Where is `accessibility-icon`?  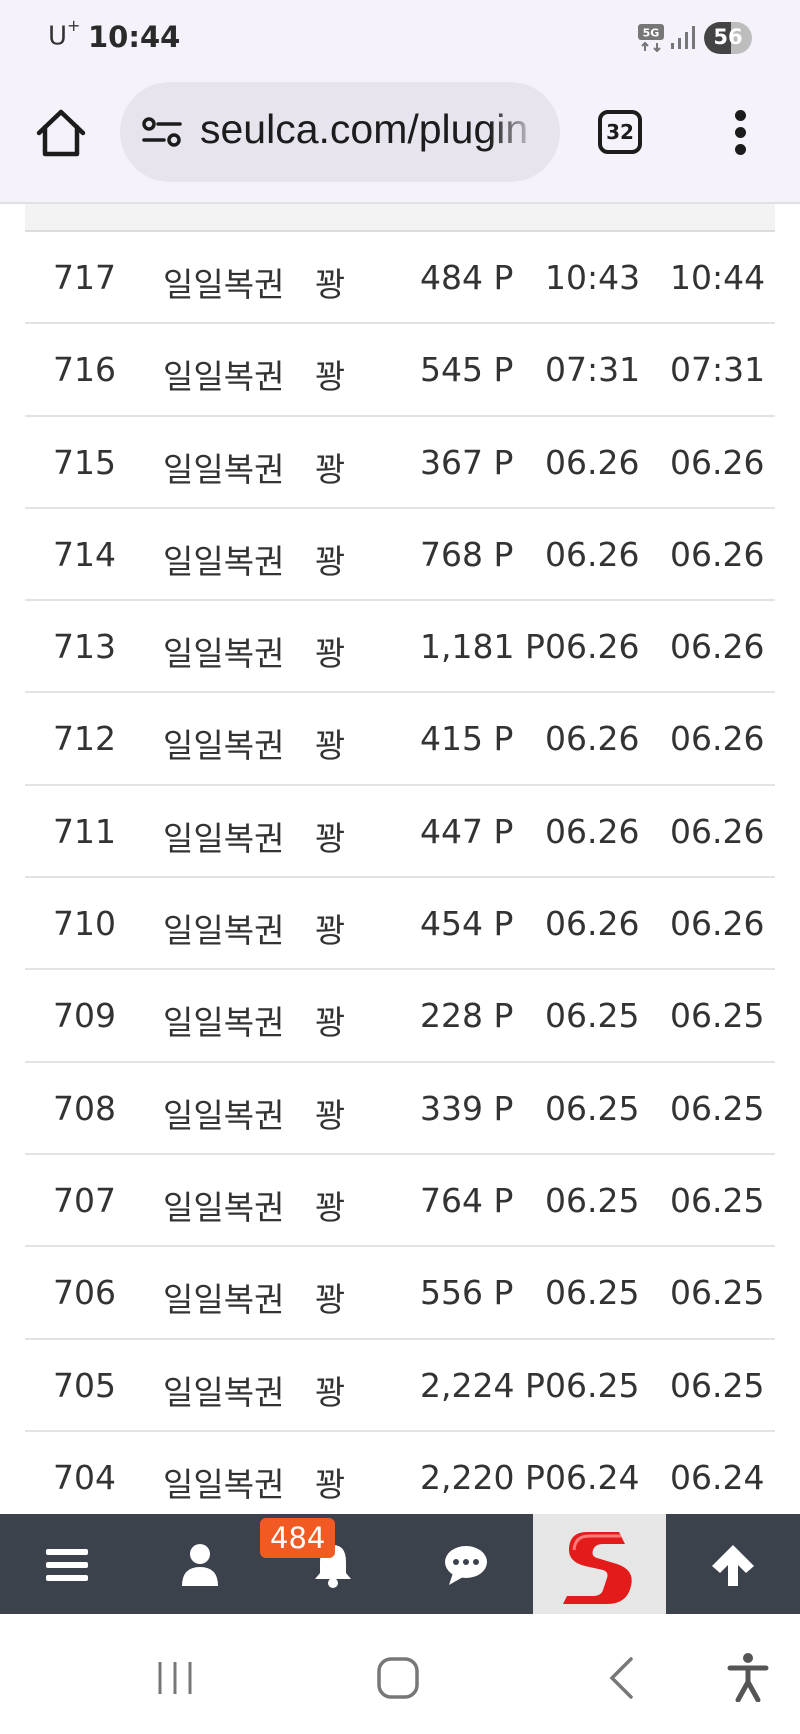
accessibility-icon is located at coordinates (748, 1677).